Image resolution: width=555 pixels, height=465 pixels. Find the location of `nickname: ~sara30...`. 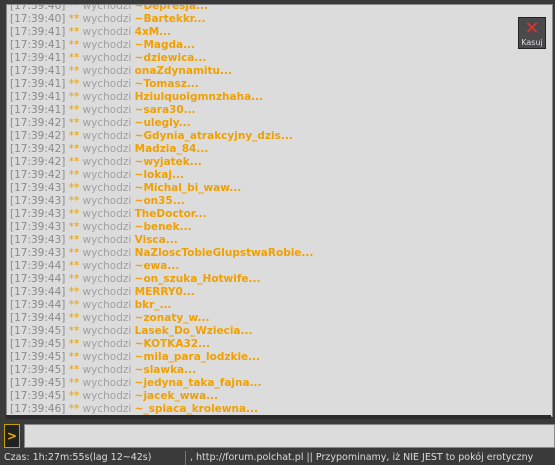

nickname: ~sara30... is located at coordinates (165, 110).